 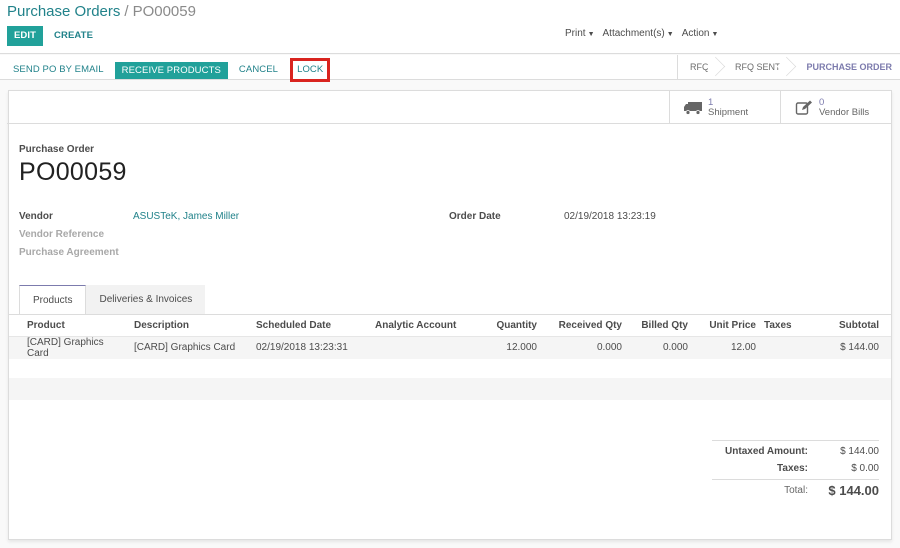 I want to click on column-header-taxes: Taxes, so click(x=782, y=326).